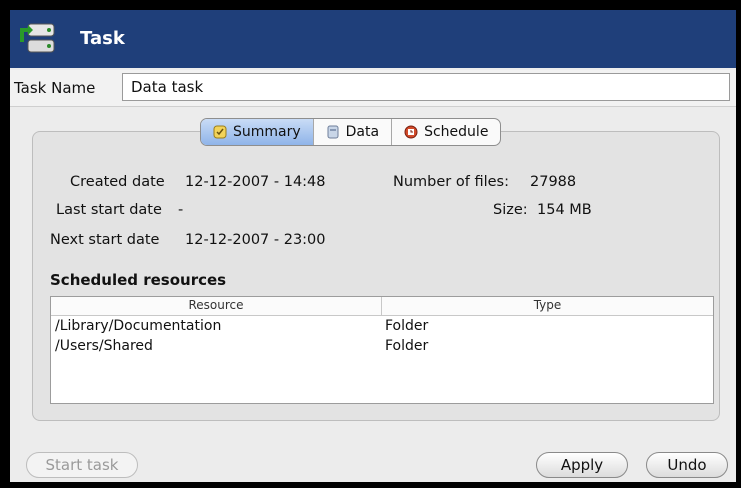  Describe the element at coordinates (451, 182) in the screenshot. I see `number-of-files-label: Number of files:` at that location.